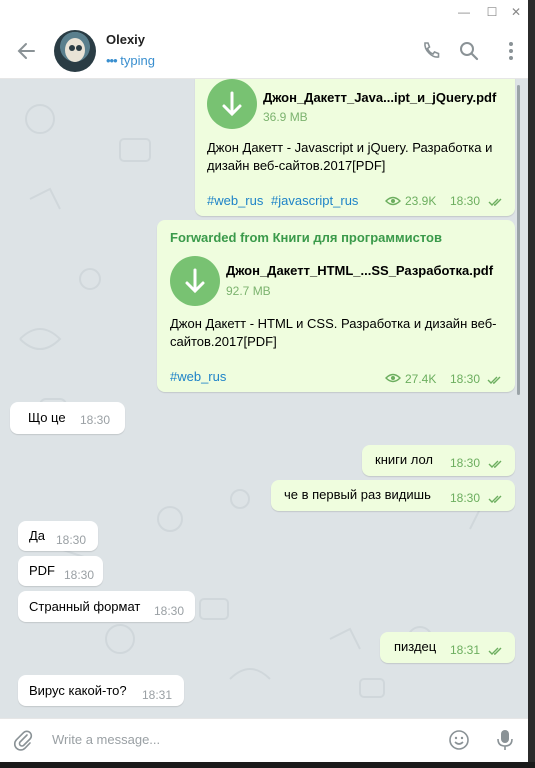 Image resolution: width=535 pixels, height=768 pixels. What do you see at coordinates (415, 646) in the screenshot?
I see `message-text: пиздец` at bounding box center [415, 646].